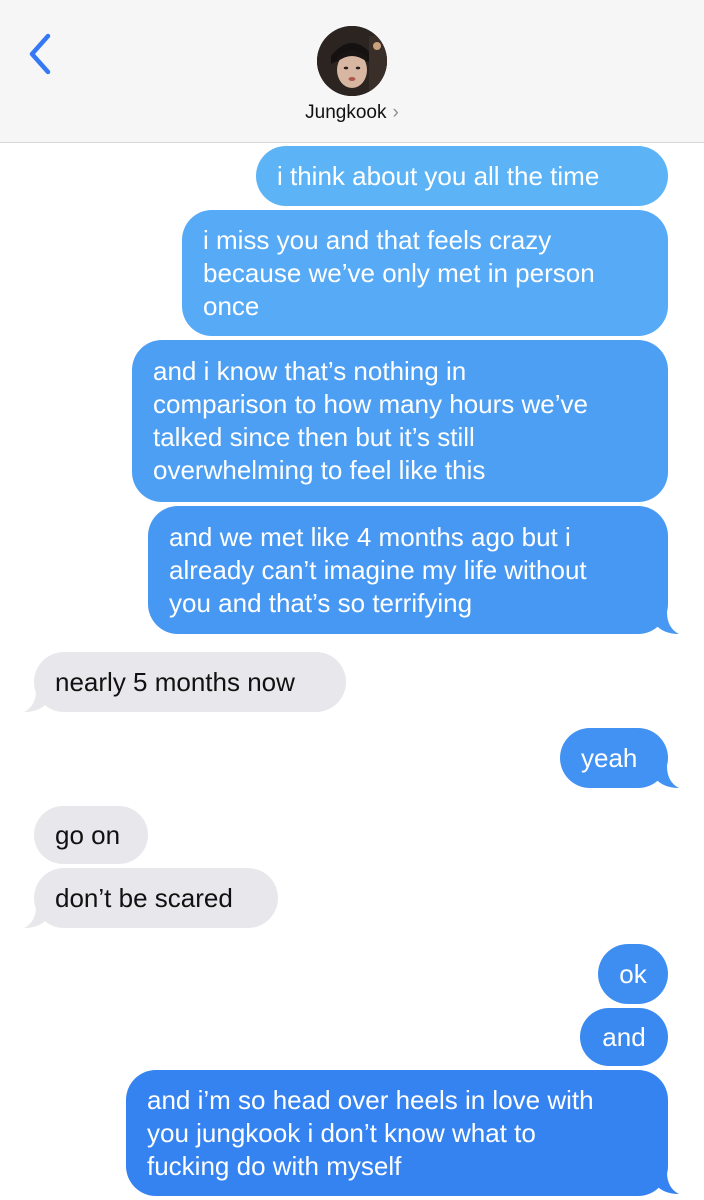 The height and width of the screenshot is (1200, 704). I want to click on message-bubble-sent: i think about you all the time, so click(462, 176).